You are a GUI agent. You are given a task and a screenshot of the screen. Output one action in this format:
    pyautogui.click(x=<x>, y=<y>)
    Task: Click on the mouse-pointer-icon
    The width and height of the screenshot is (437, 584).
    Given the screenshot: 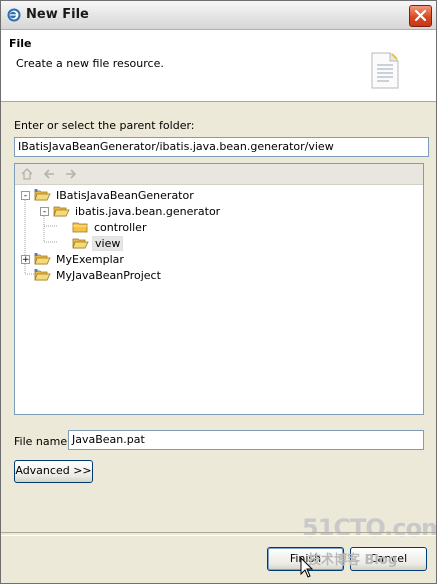 What is the action you would take?
    pyautogui.click(x=307, y=567)
    